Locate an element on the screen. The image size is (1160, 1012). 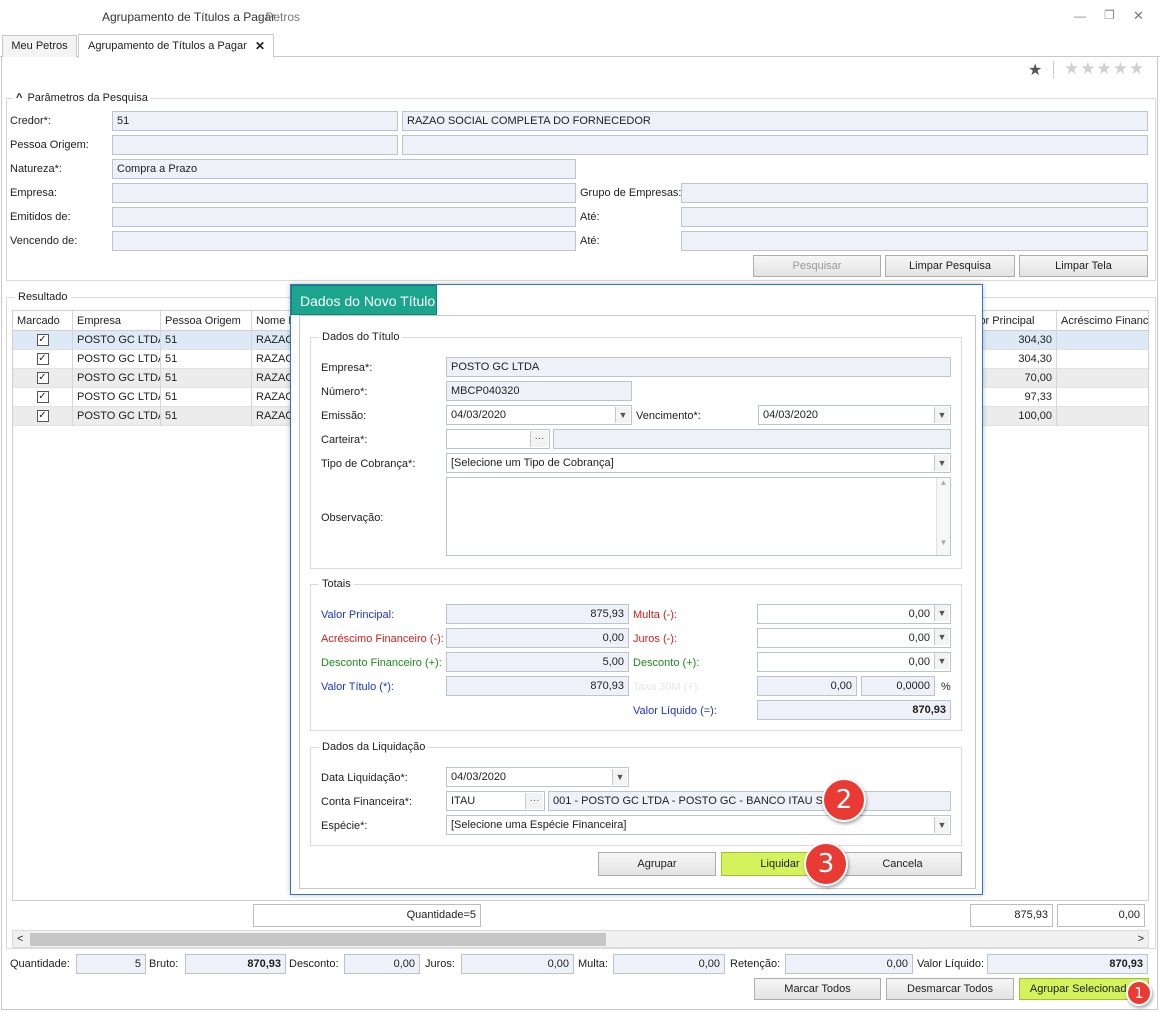
desc-input: 0,00 is located at coordinates (854, 662).